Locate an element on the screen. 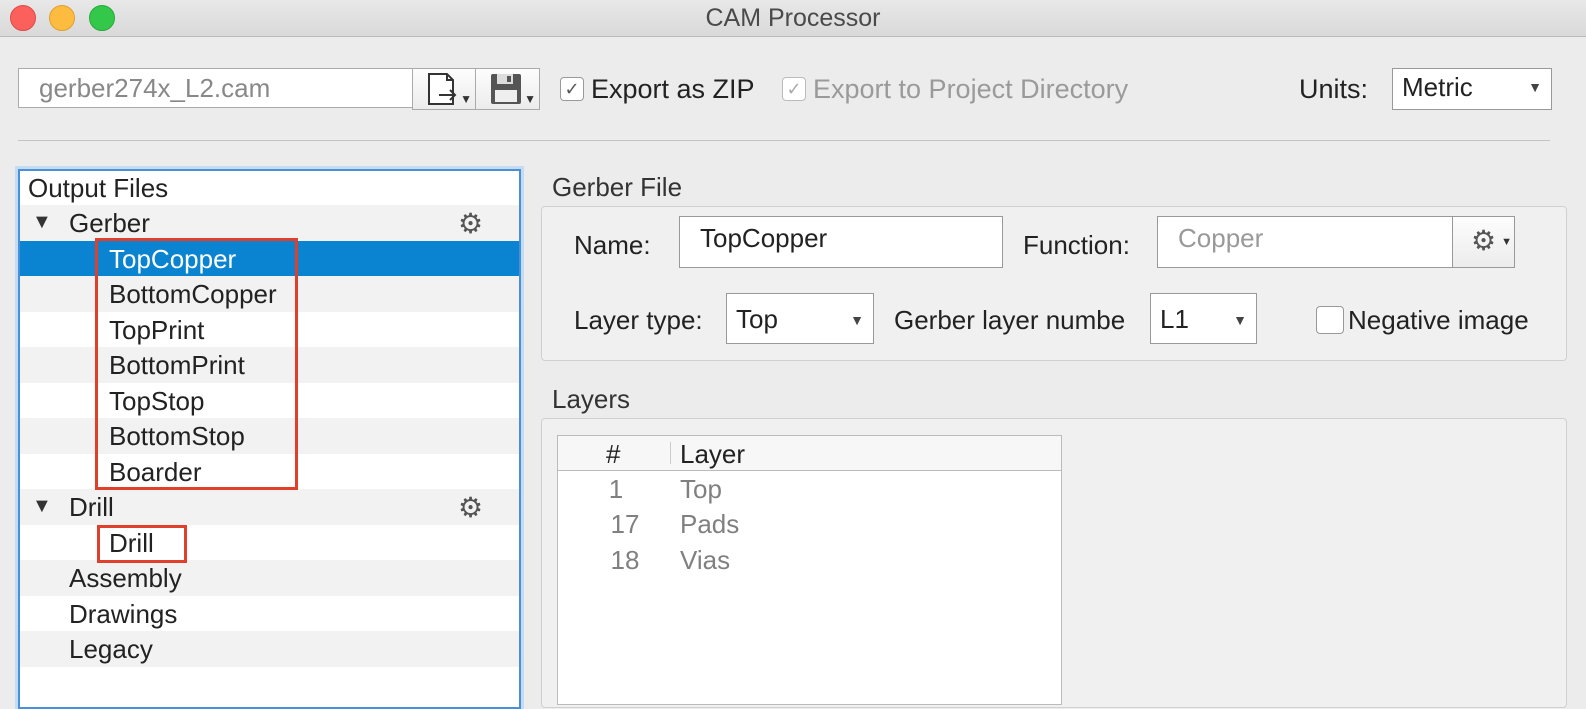 The width and height of the screenshot is (1586, 709). units-select: Metric ▼ is located at coordinates (1472, 89).